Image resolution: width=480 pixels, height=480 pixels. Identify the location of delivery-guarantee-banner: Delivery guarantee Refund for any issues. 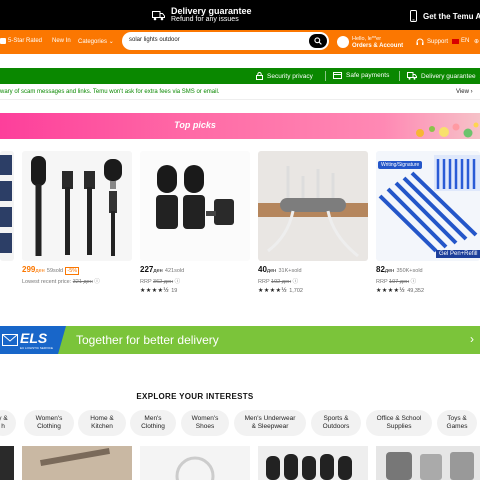
(202, 15).